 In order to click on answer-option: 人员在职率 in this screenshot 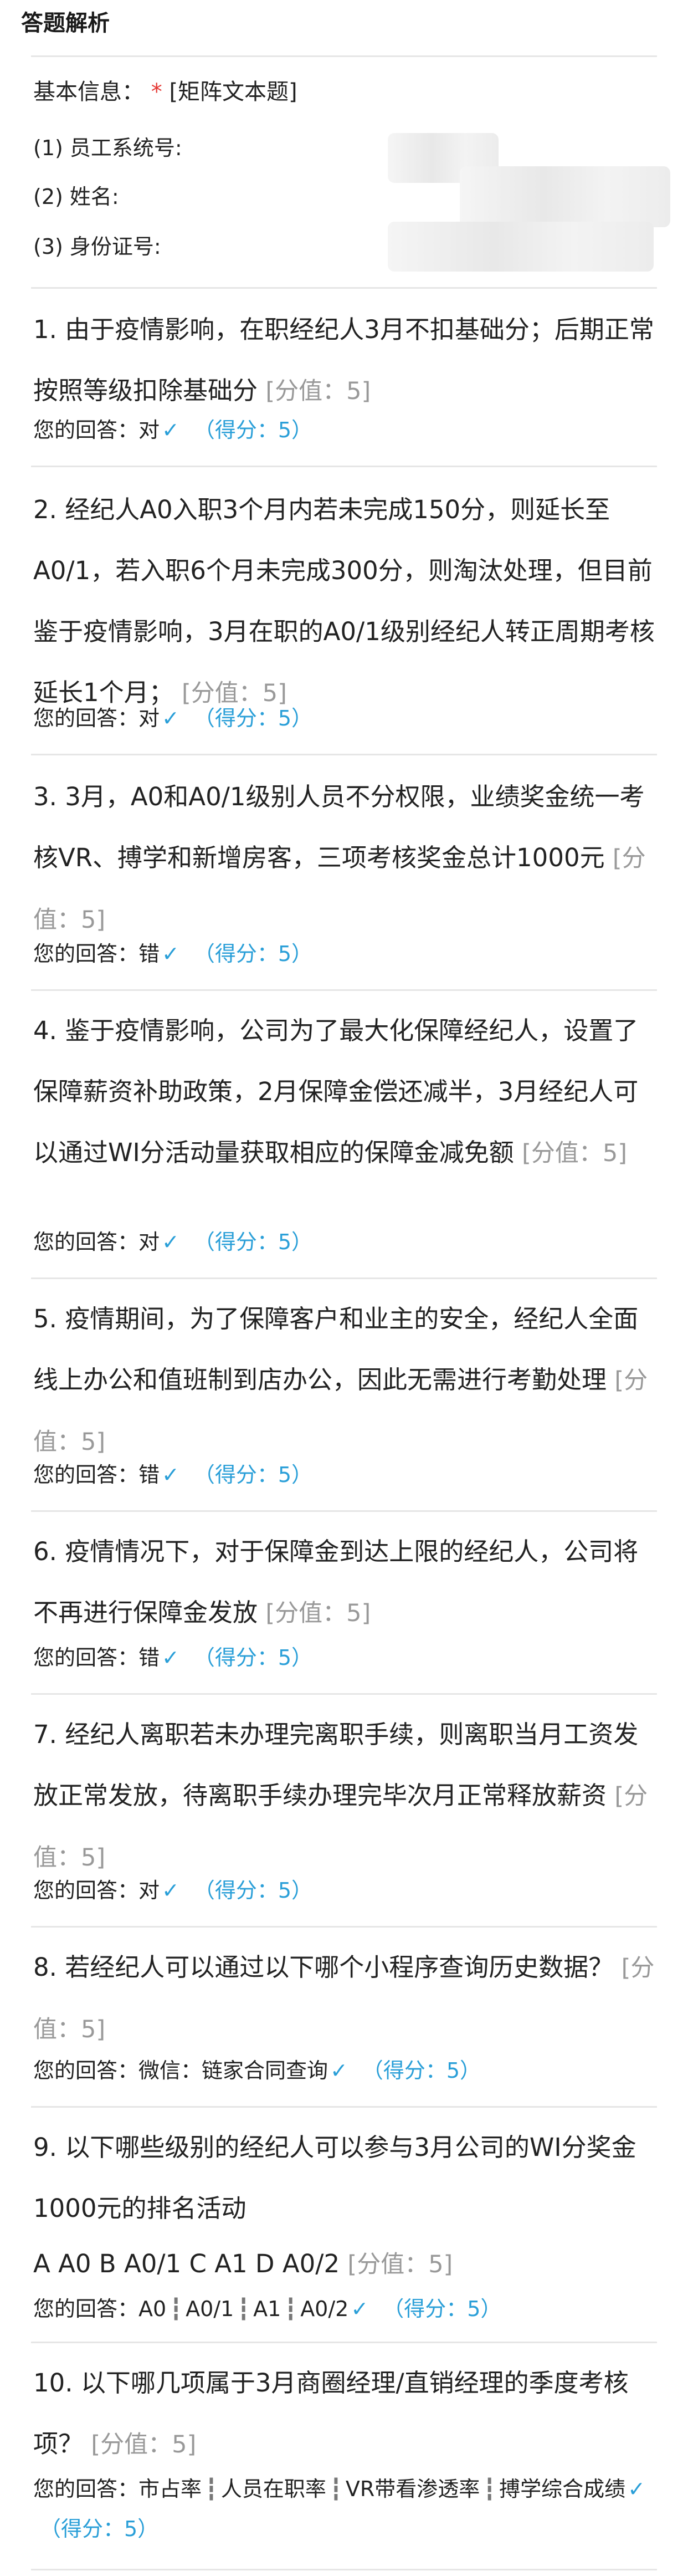, I will do `click(273, 2489)`.